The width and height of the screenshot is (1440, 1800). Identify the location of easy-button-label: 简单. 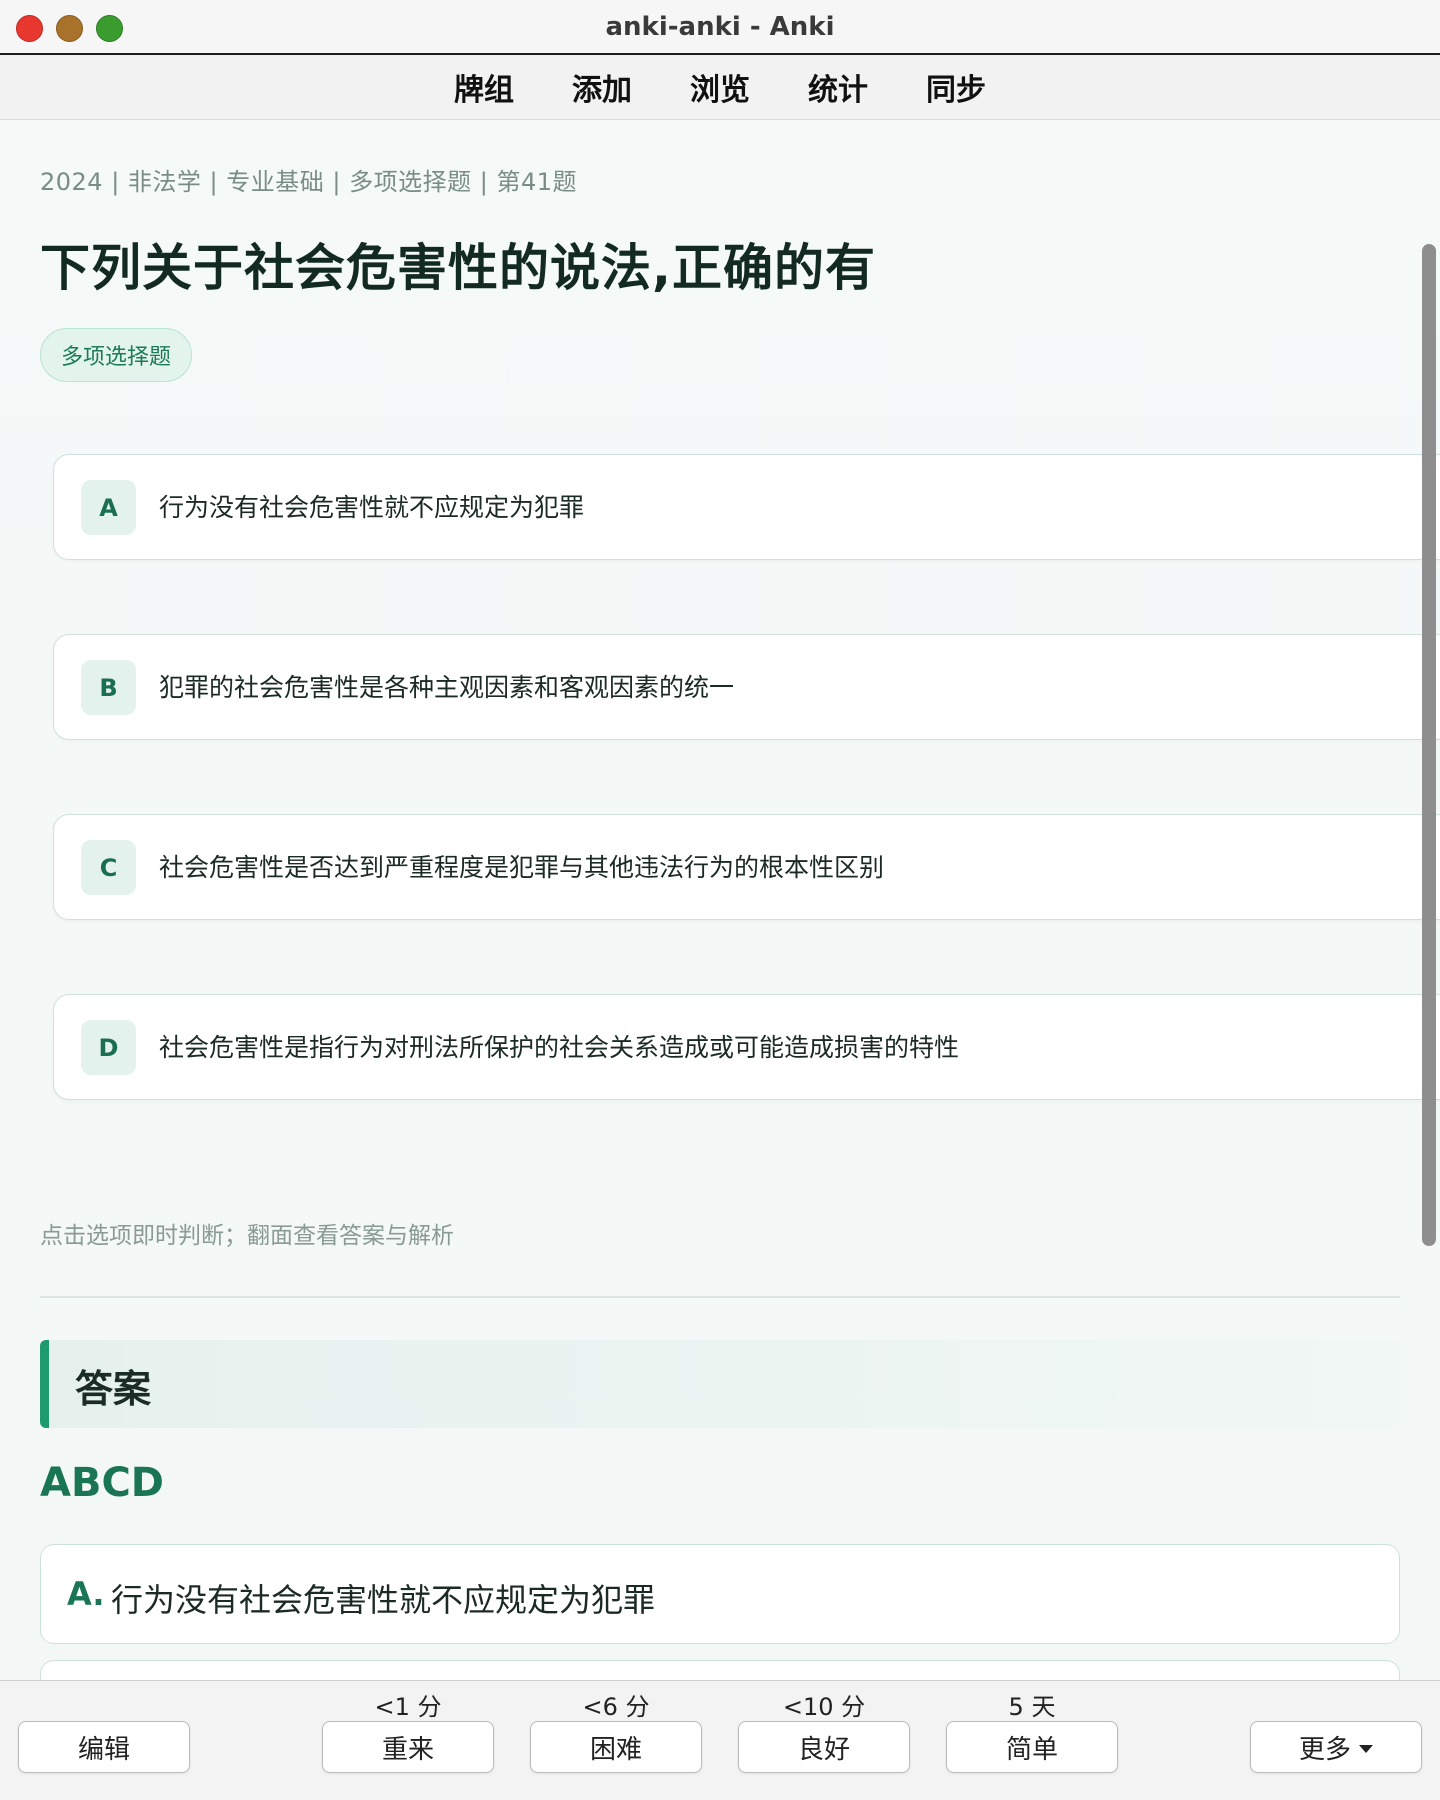
(1031, 1749).